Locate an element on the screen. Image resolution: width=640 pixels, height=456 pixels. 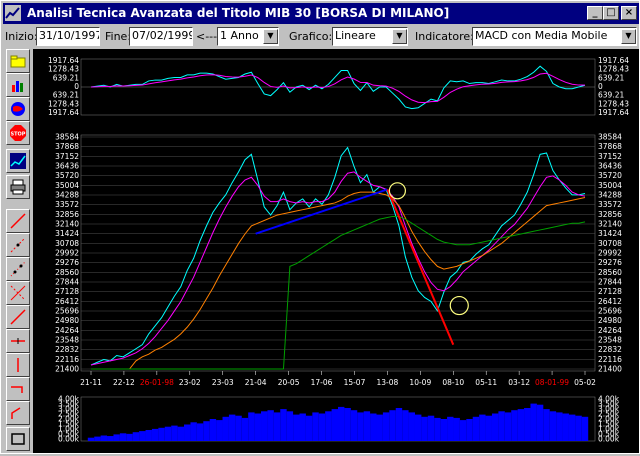
hook-line-tool is located at coordinates (18, 389).